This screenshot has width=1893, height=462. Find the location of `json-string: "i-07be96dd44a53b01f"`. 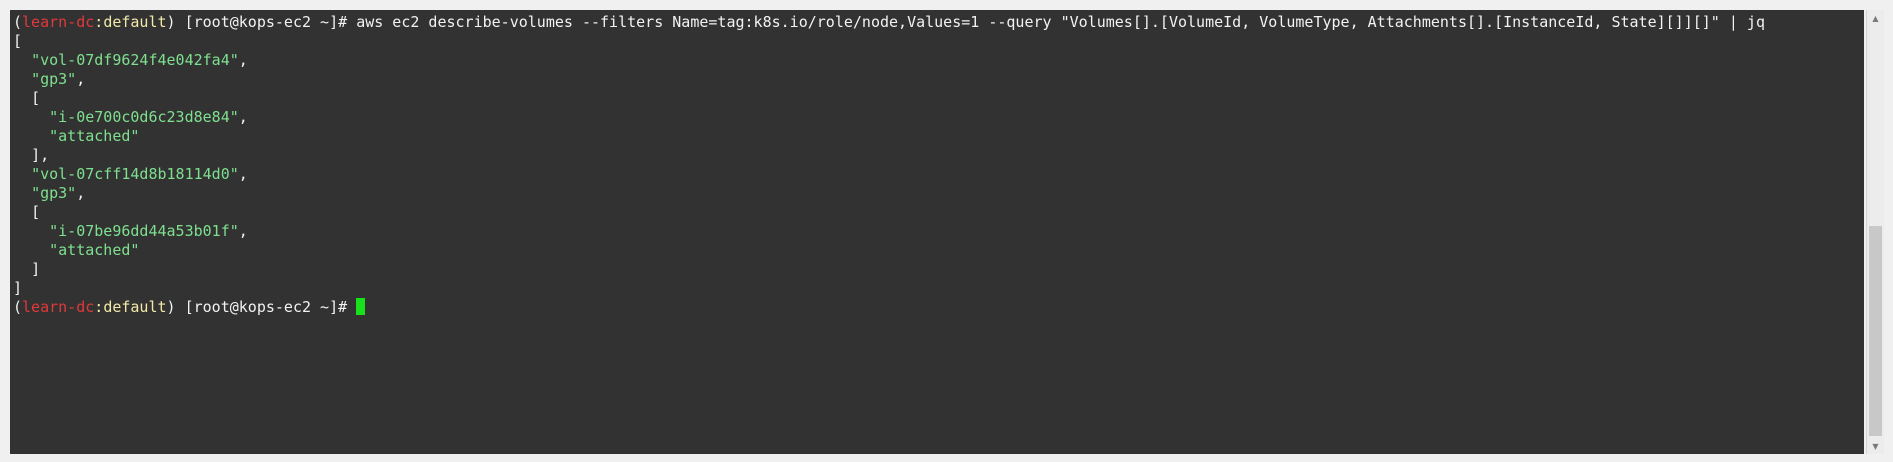

json-string: "i-07be96dd44a53b01f" is located at coordinates (144, 231).